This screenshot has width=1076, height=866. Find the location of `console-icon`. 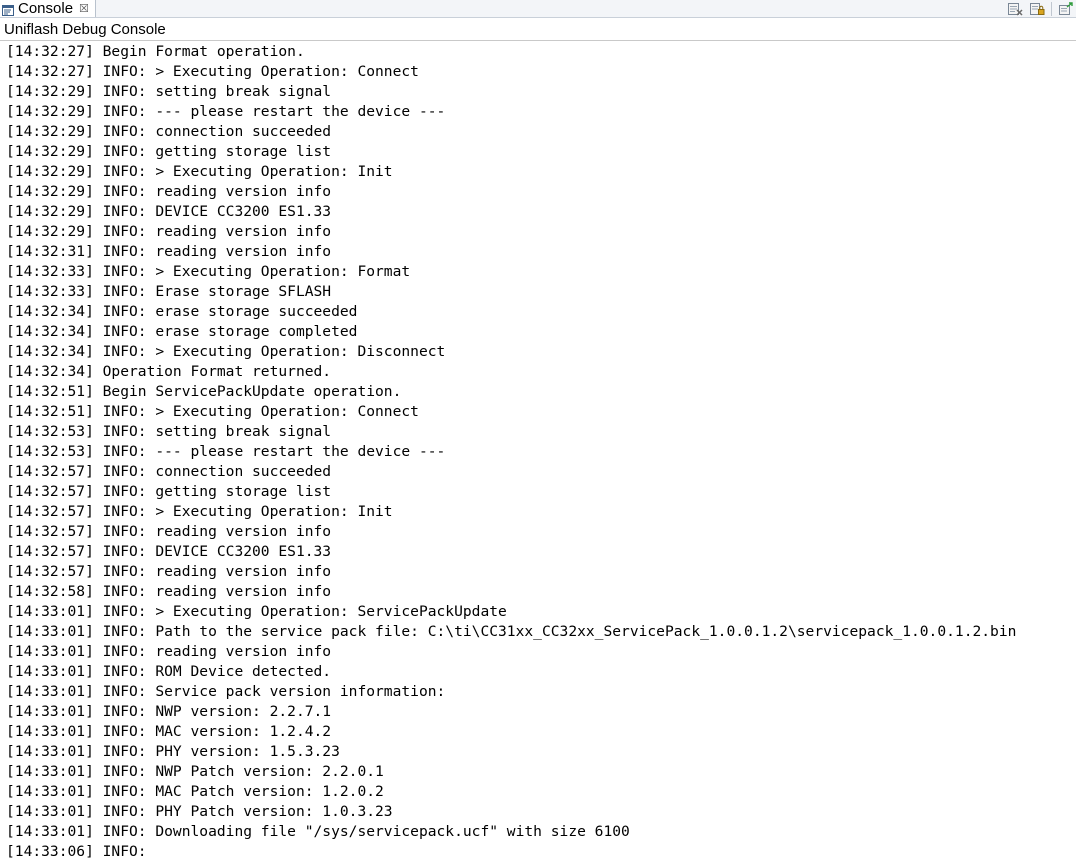

console-icon is located at coordinates (8, 9).